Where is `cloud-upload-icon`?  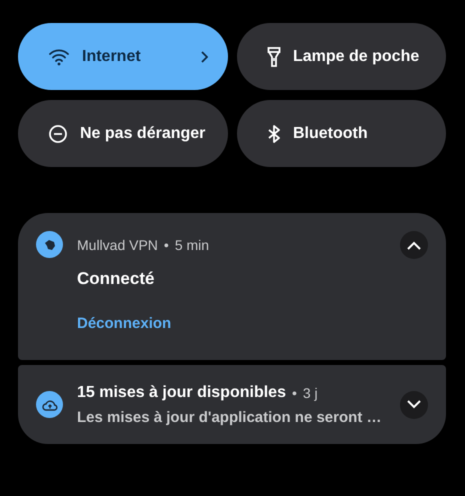 cloud-upload-icon is located at coordinates (49, 404).